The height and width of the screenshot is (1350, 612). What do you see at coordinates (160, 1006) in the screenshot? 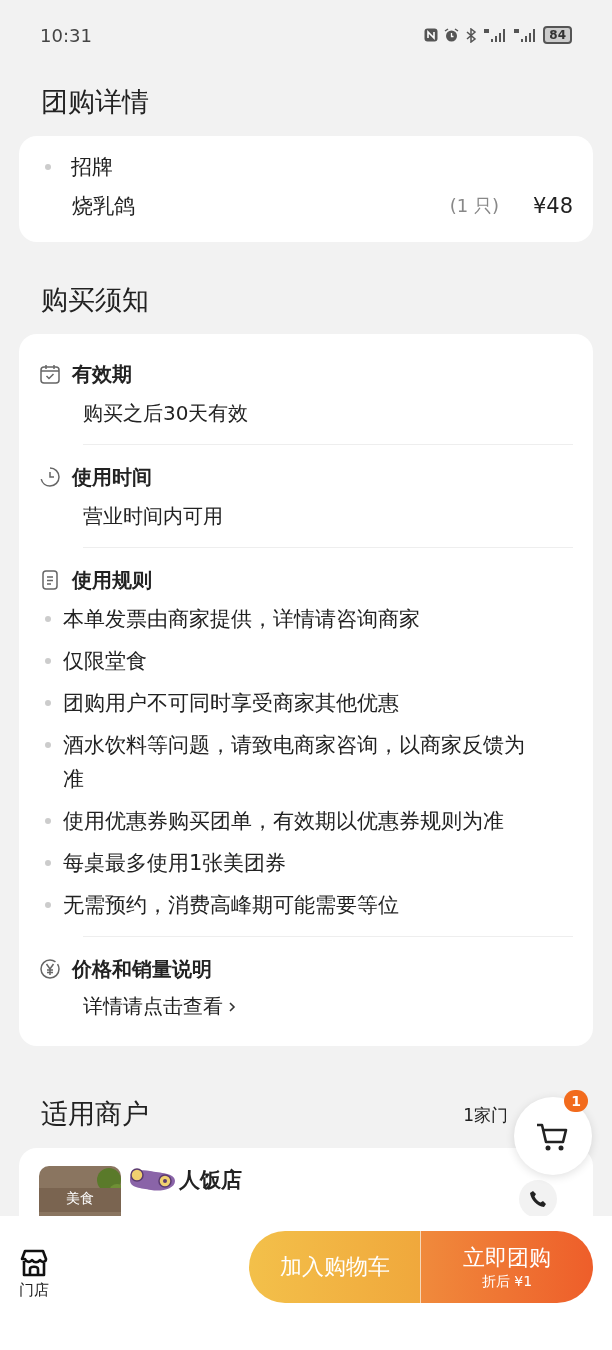
I see `details-link: 详情请点击查看` at bounding box center [160, 1006].